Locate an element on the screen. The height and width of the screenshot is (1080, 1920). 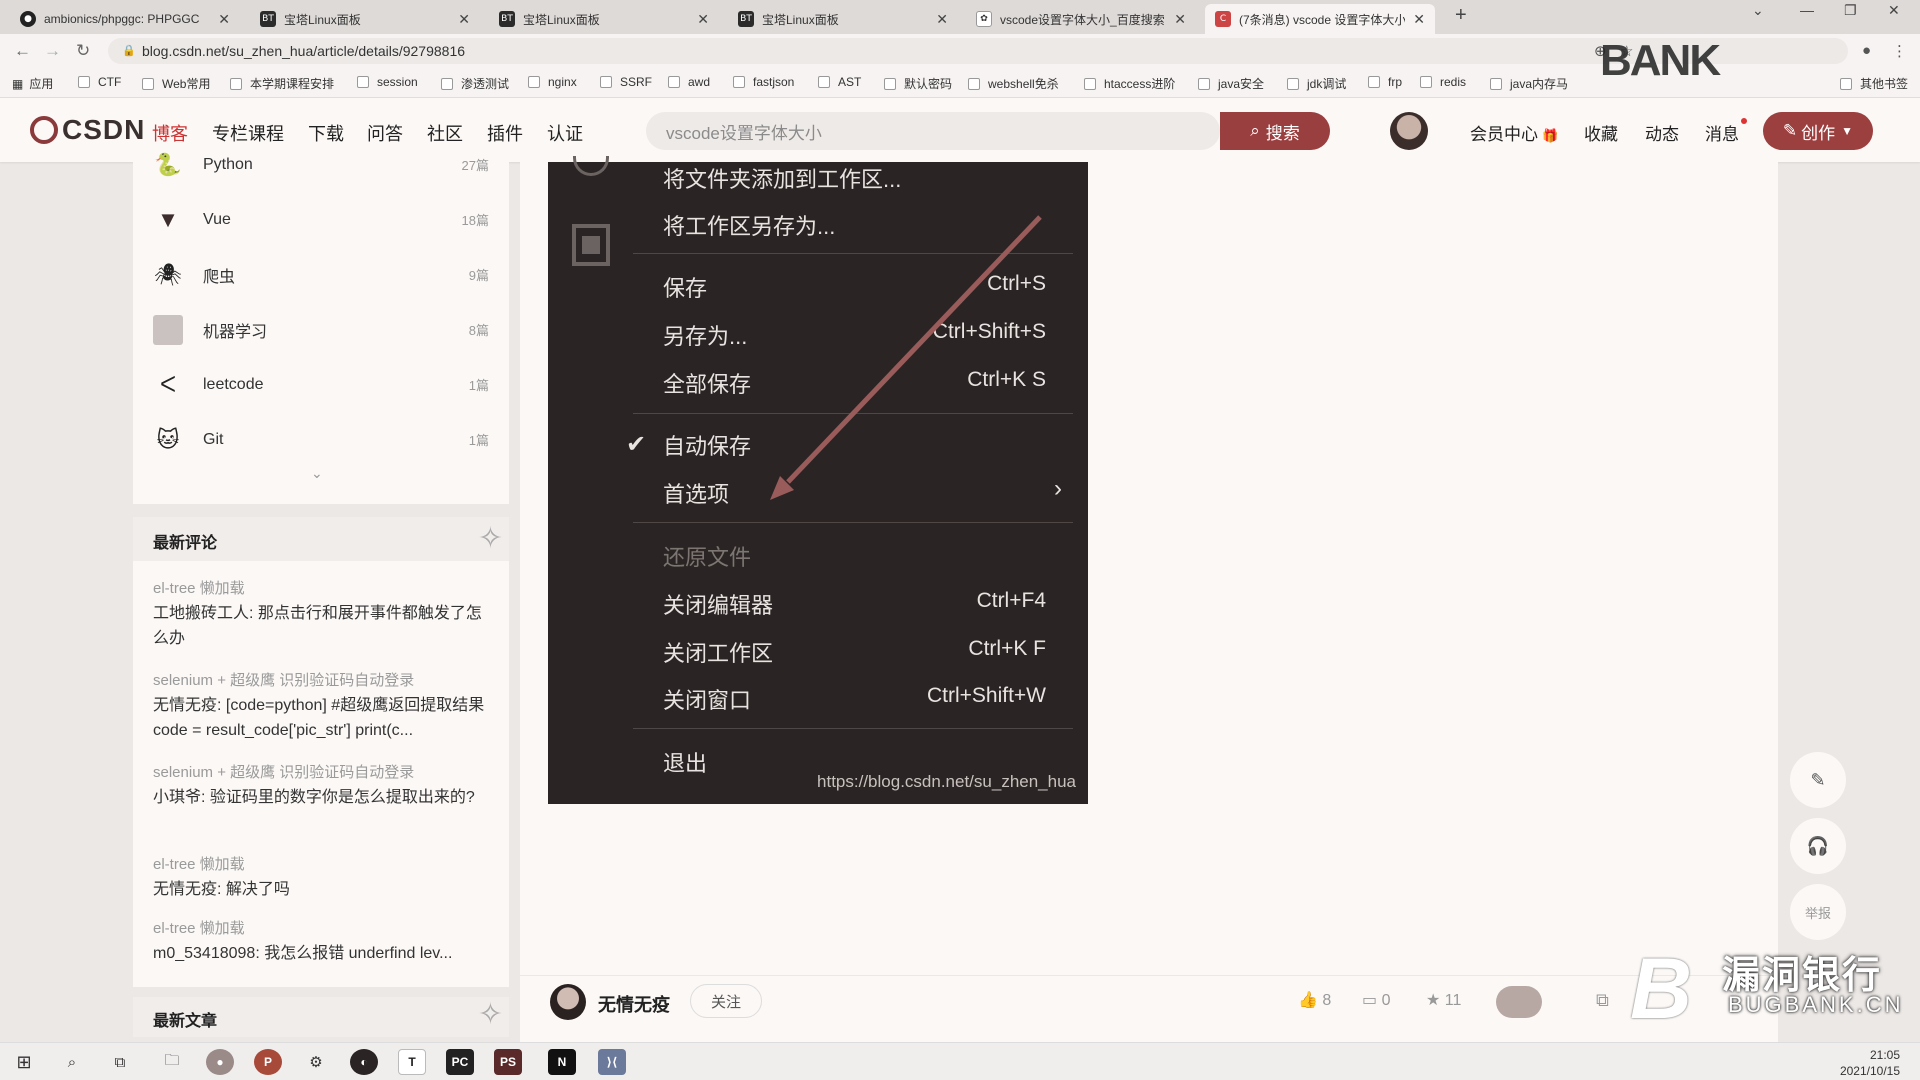
minimize-button: — is located at coordinates (1807, 10).